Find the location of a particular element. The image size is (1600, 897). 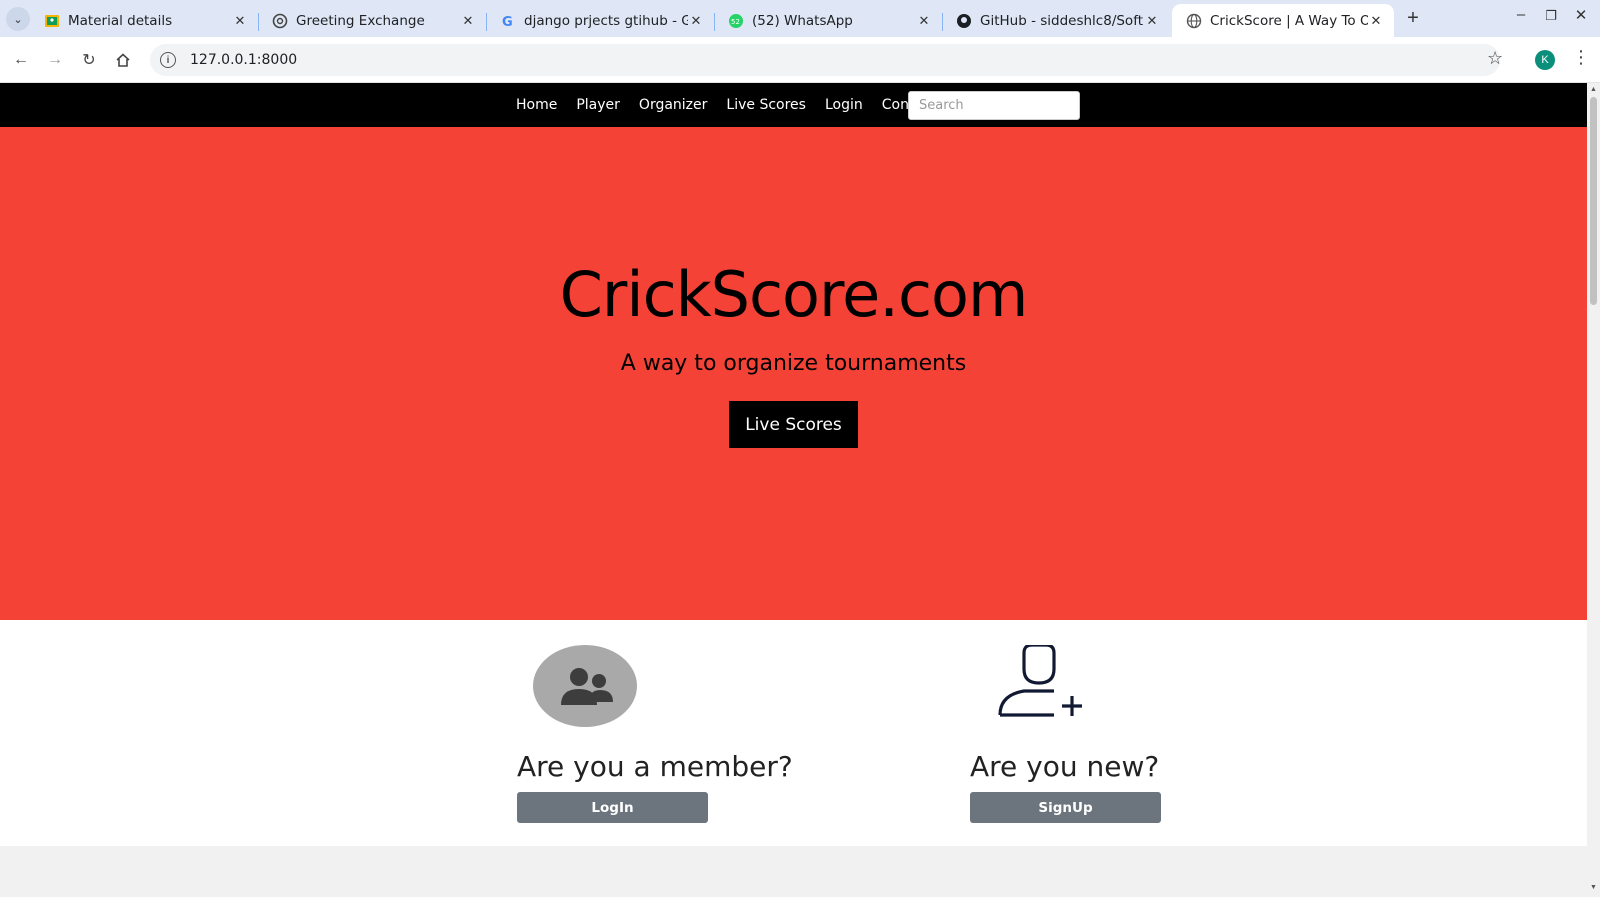

profile-avatar: K is located at coordinates (1545, 60).